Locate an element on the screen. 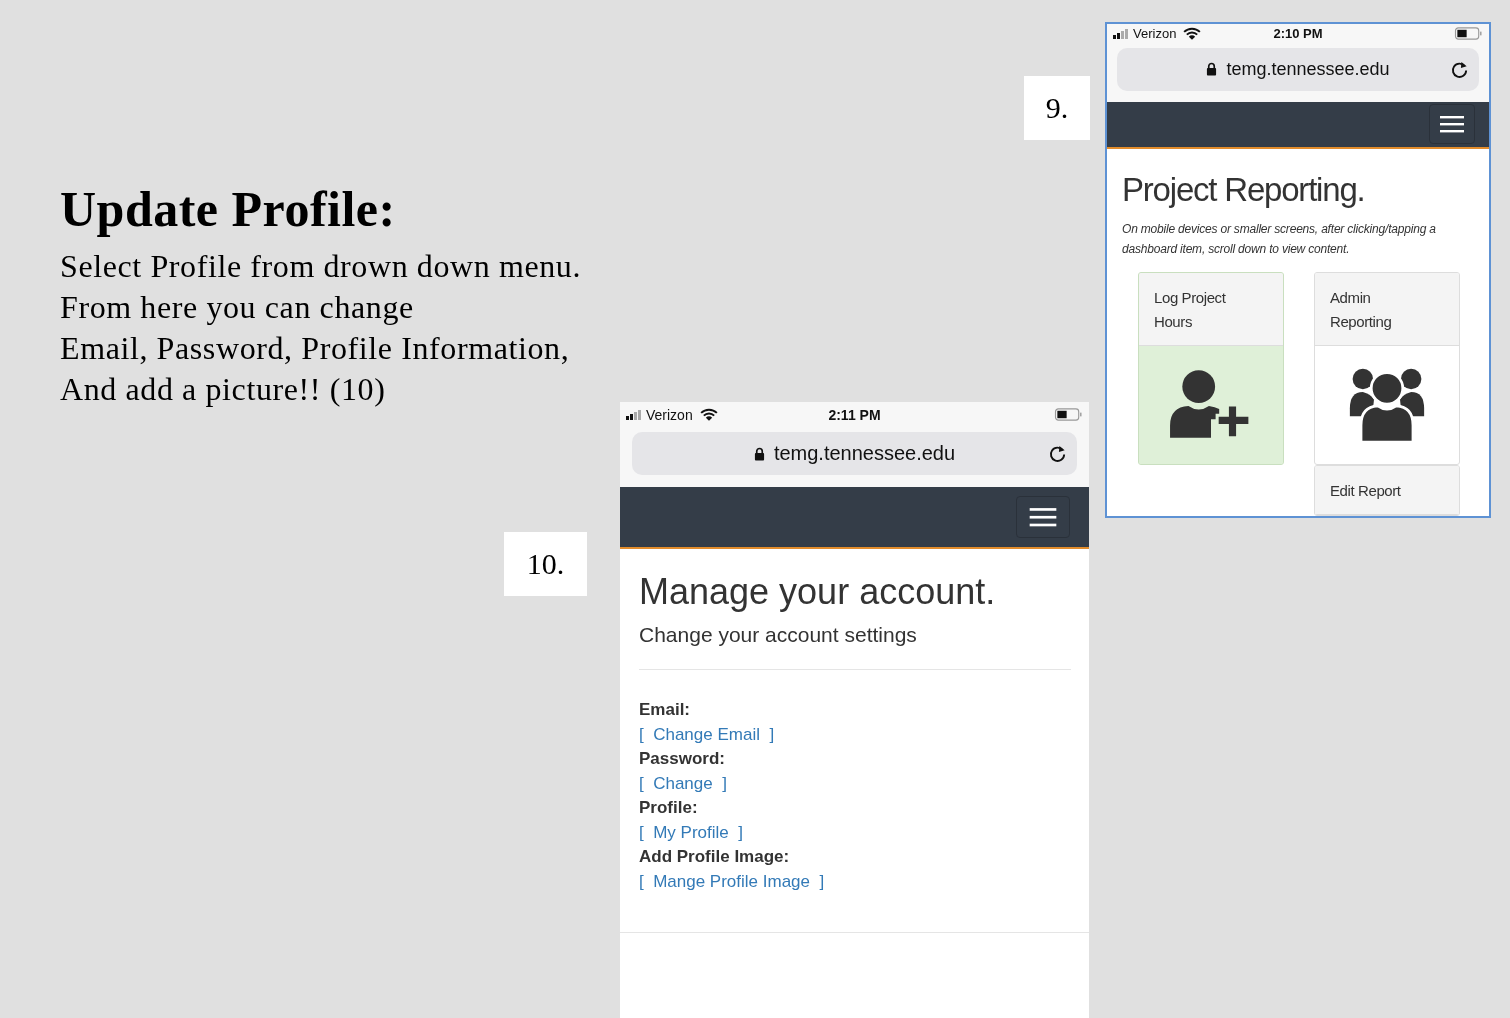  slide-text-line: And add a picture!! (10) is located at coordinates (223, 389).